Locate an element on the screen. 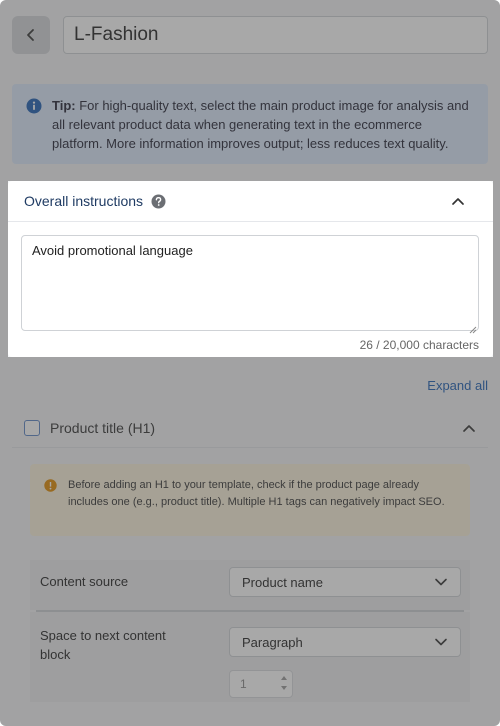 The image size is (500, 726). space-to-next-value: Paragraph is located at coordinates (272, 642).